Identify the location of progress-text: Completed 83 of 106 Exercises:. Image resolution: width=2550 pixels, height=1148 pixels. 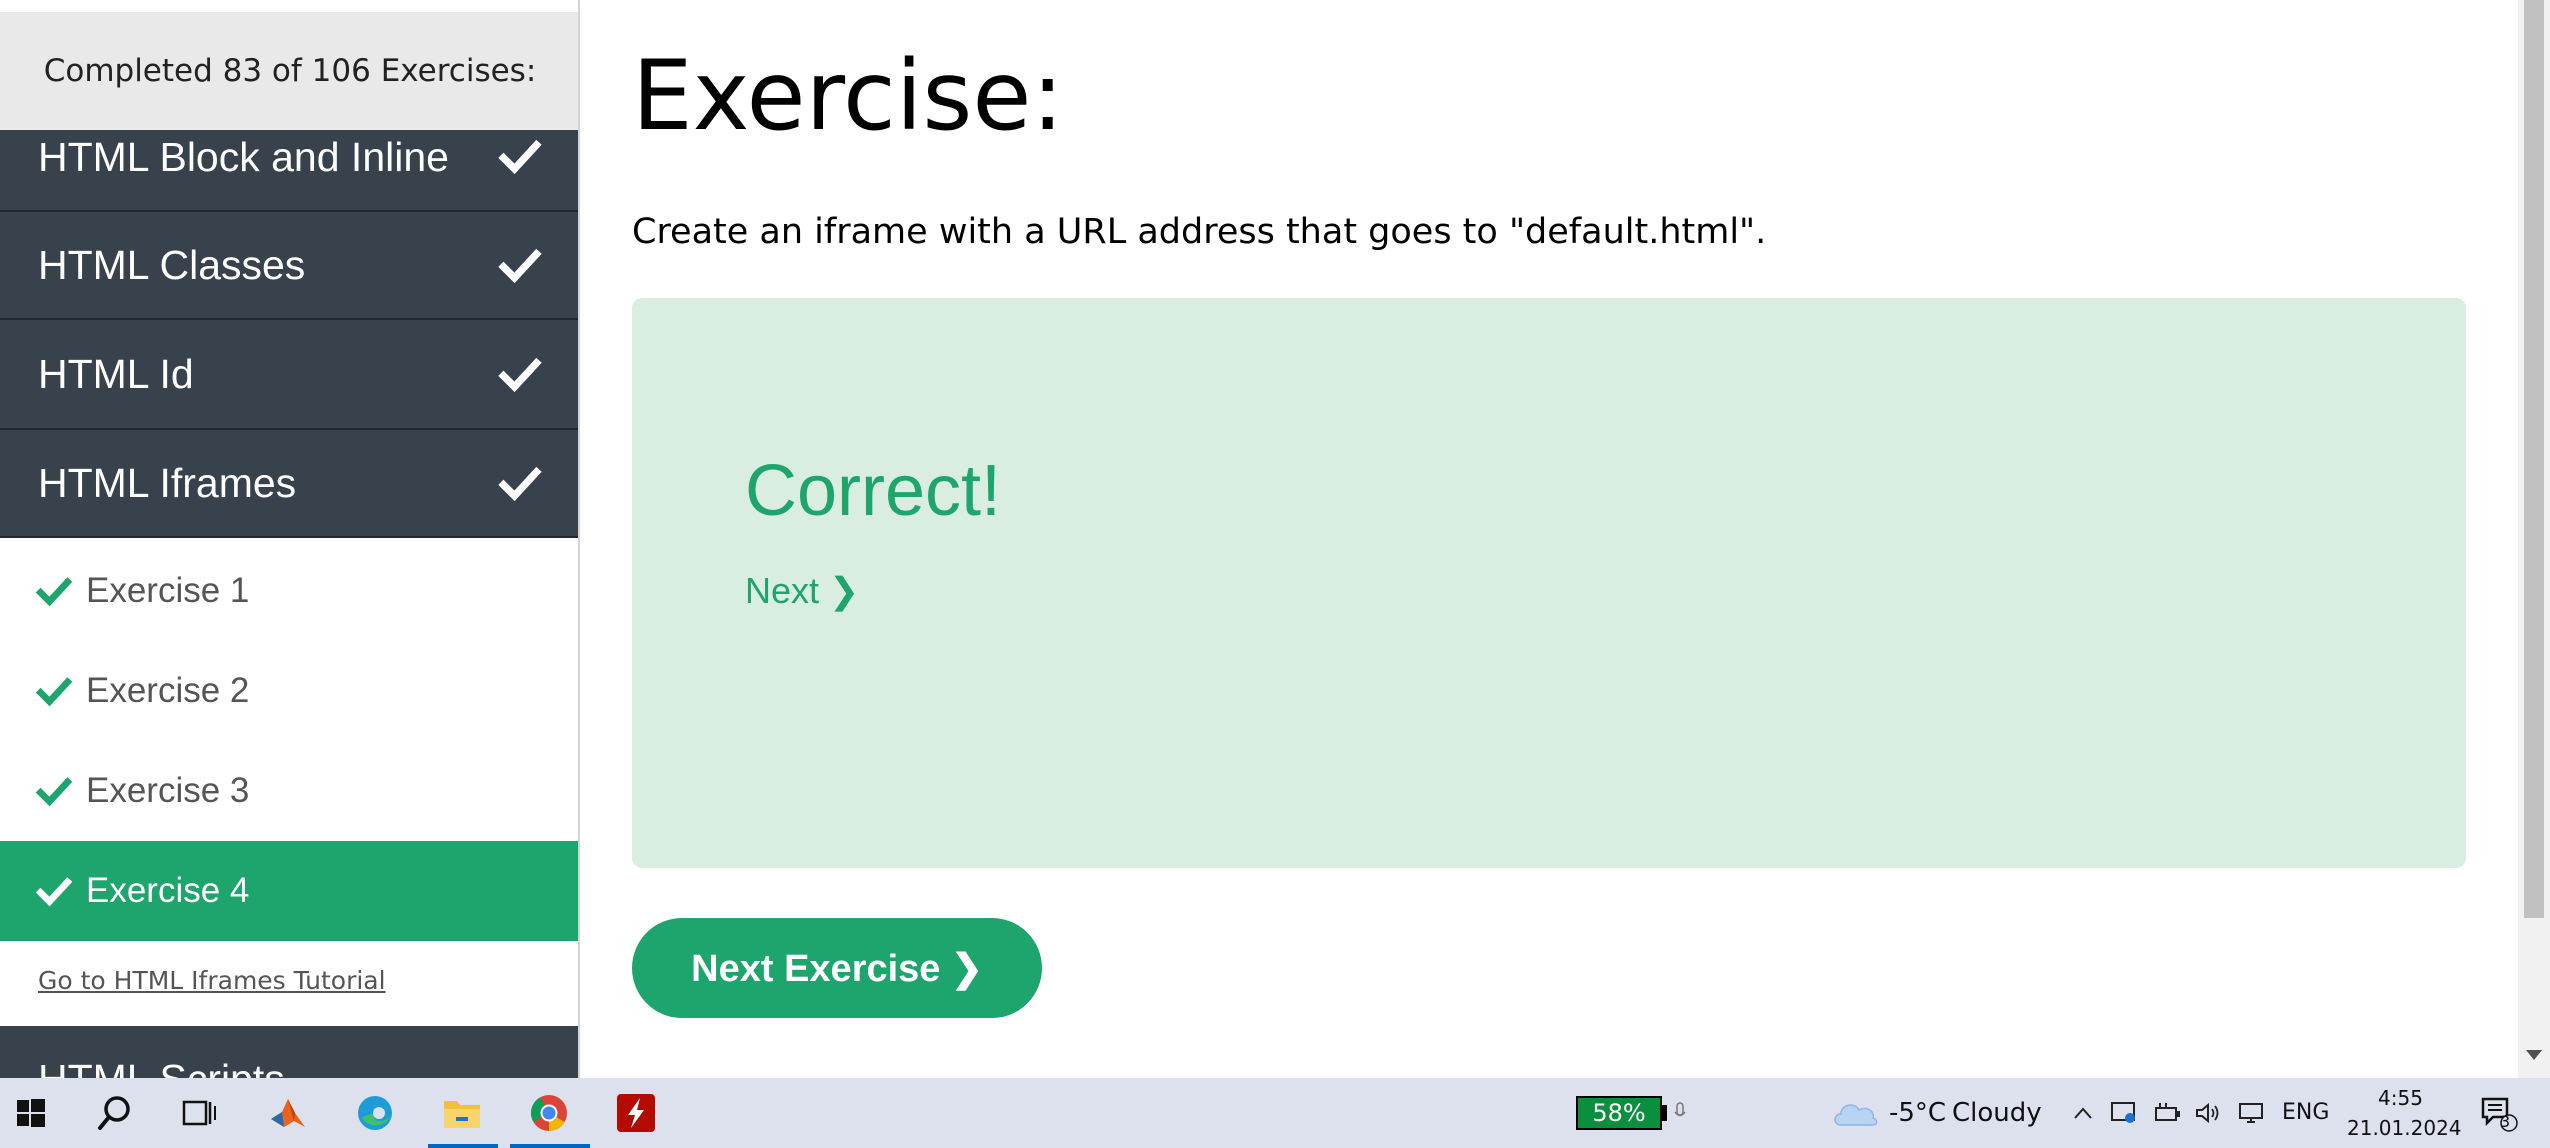
(290, 71).